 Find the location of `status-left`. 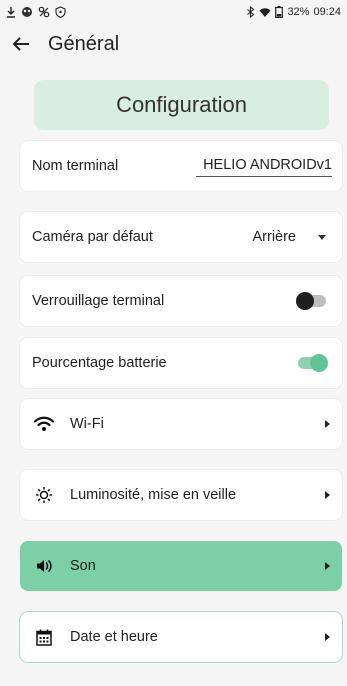

status-left is located at coordinates (36, 12).